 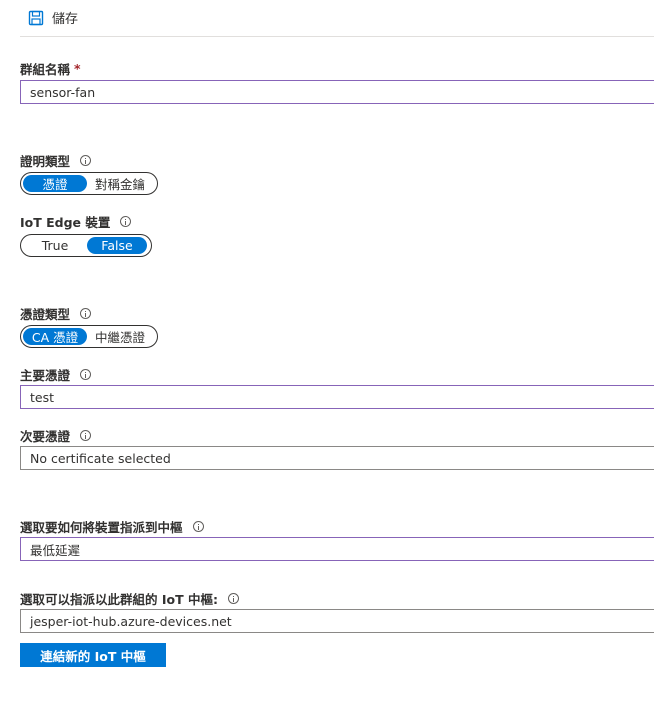 I want to click on primary-certificate-label-text: 主要憑證, so click(x=45, y=375).